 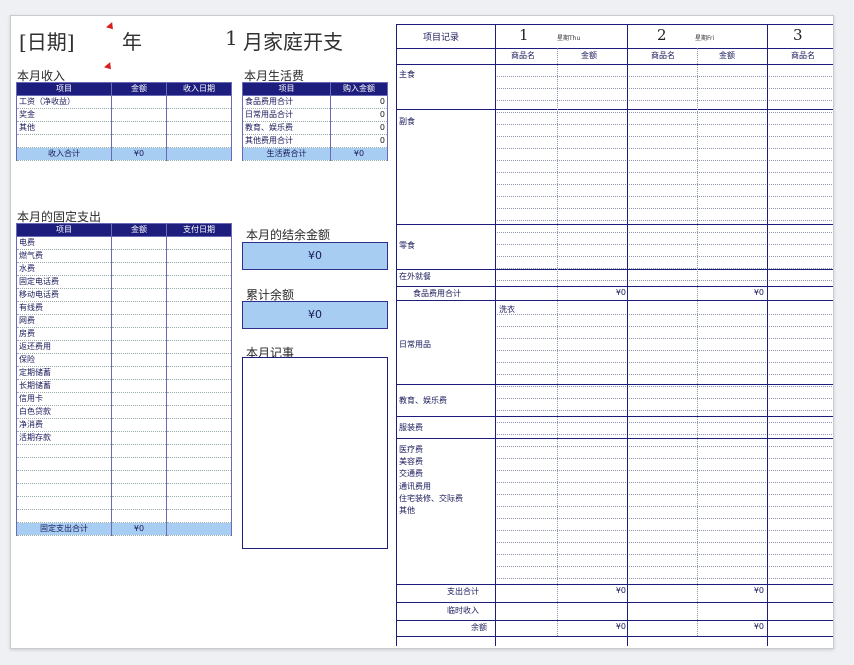 I want to click on fixed-item-cell: 长期储蓄, so click(x=64, y=386).